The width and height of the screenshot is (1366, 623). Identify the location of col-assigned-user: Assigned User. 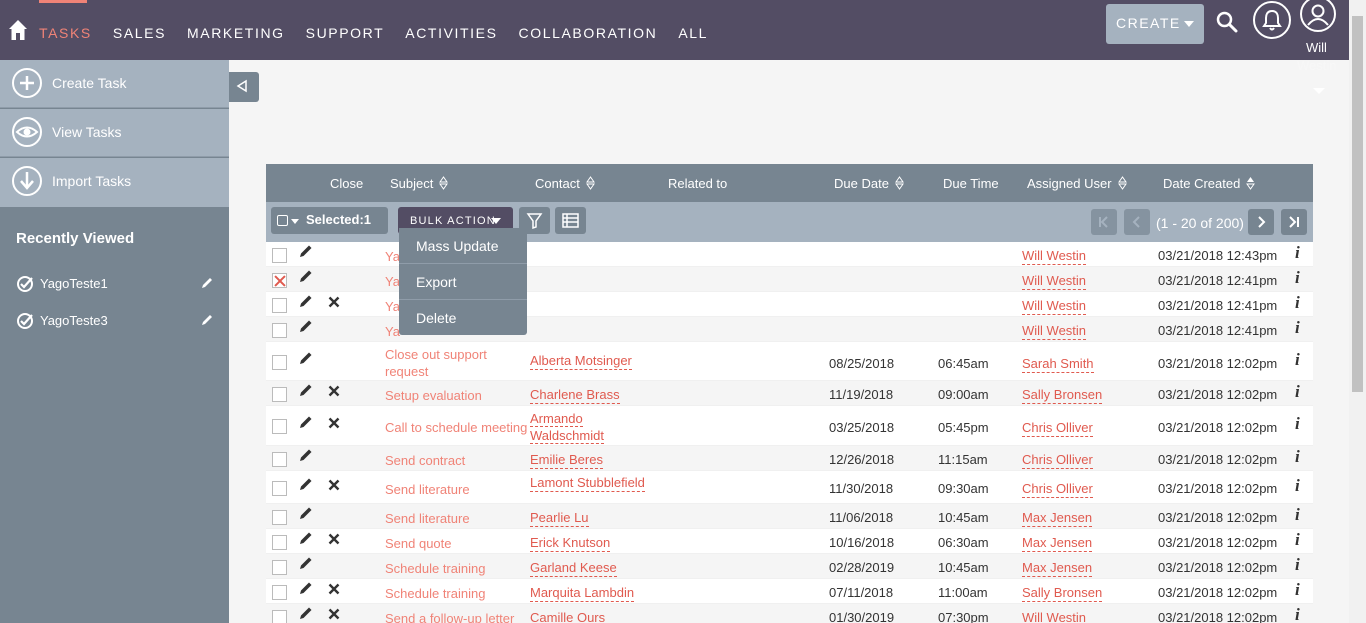
(1077, 183).